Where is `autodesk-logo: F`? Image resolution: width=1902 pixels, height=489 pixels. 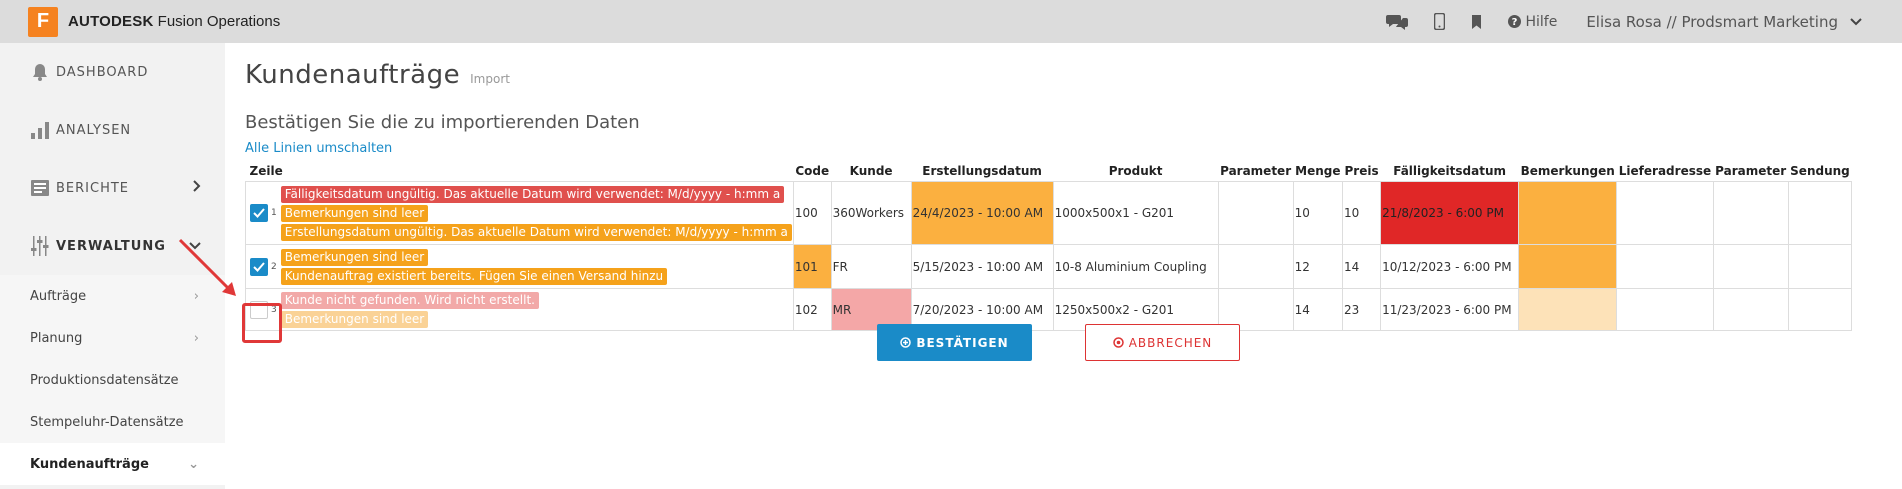
autodesk-logo: F is located at coordinates (43, 21).